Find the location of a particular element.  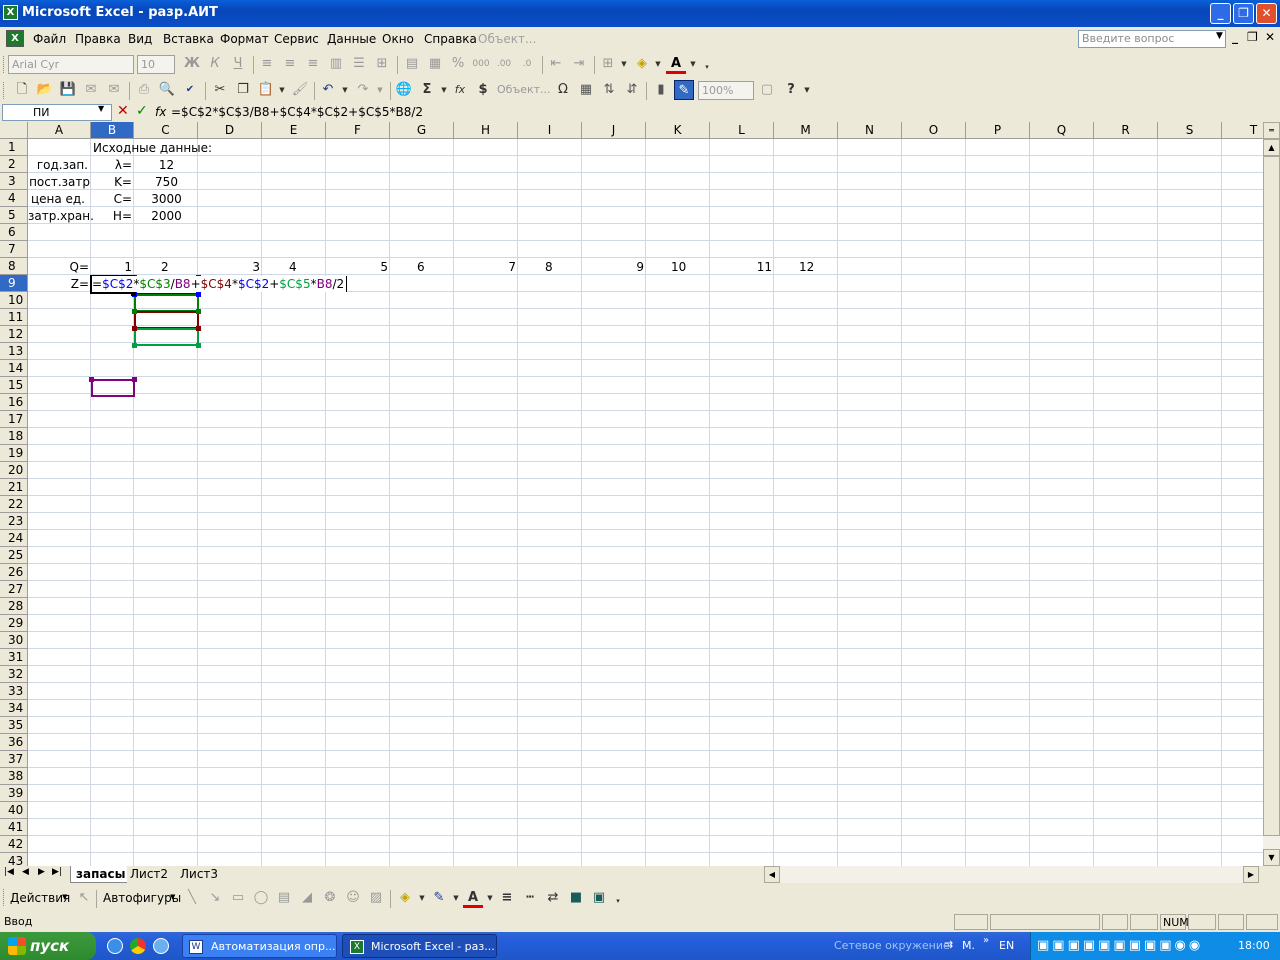

align-left-icon: ≡ is located at coordinates (267, 64).